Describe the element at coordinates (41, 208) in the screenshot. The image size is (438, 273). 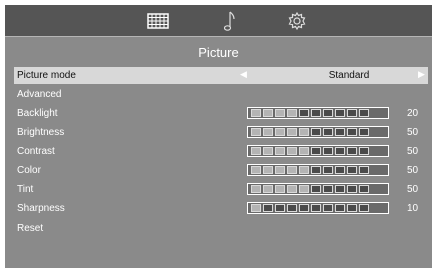
I see `sharpness-label: Sharpness` at that location.